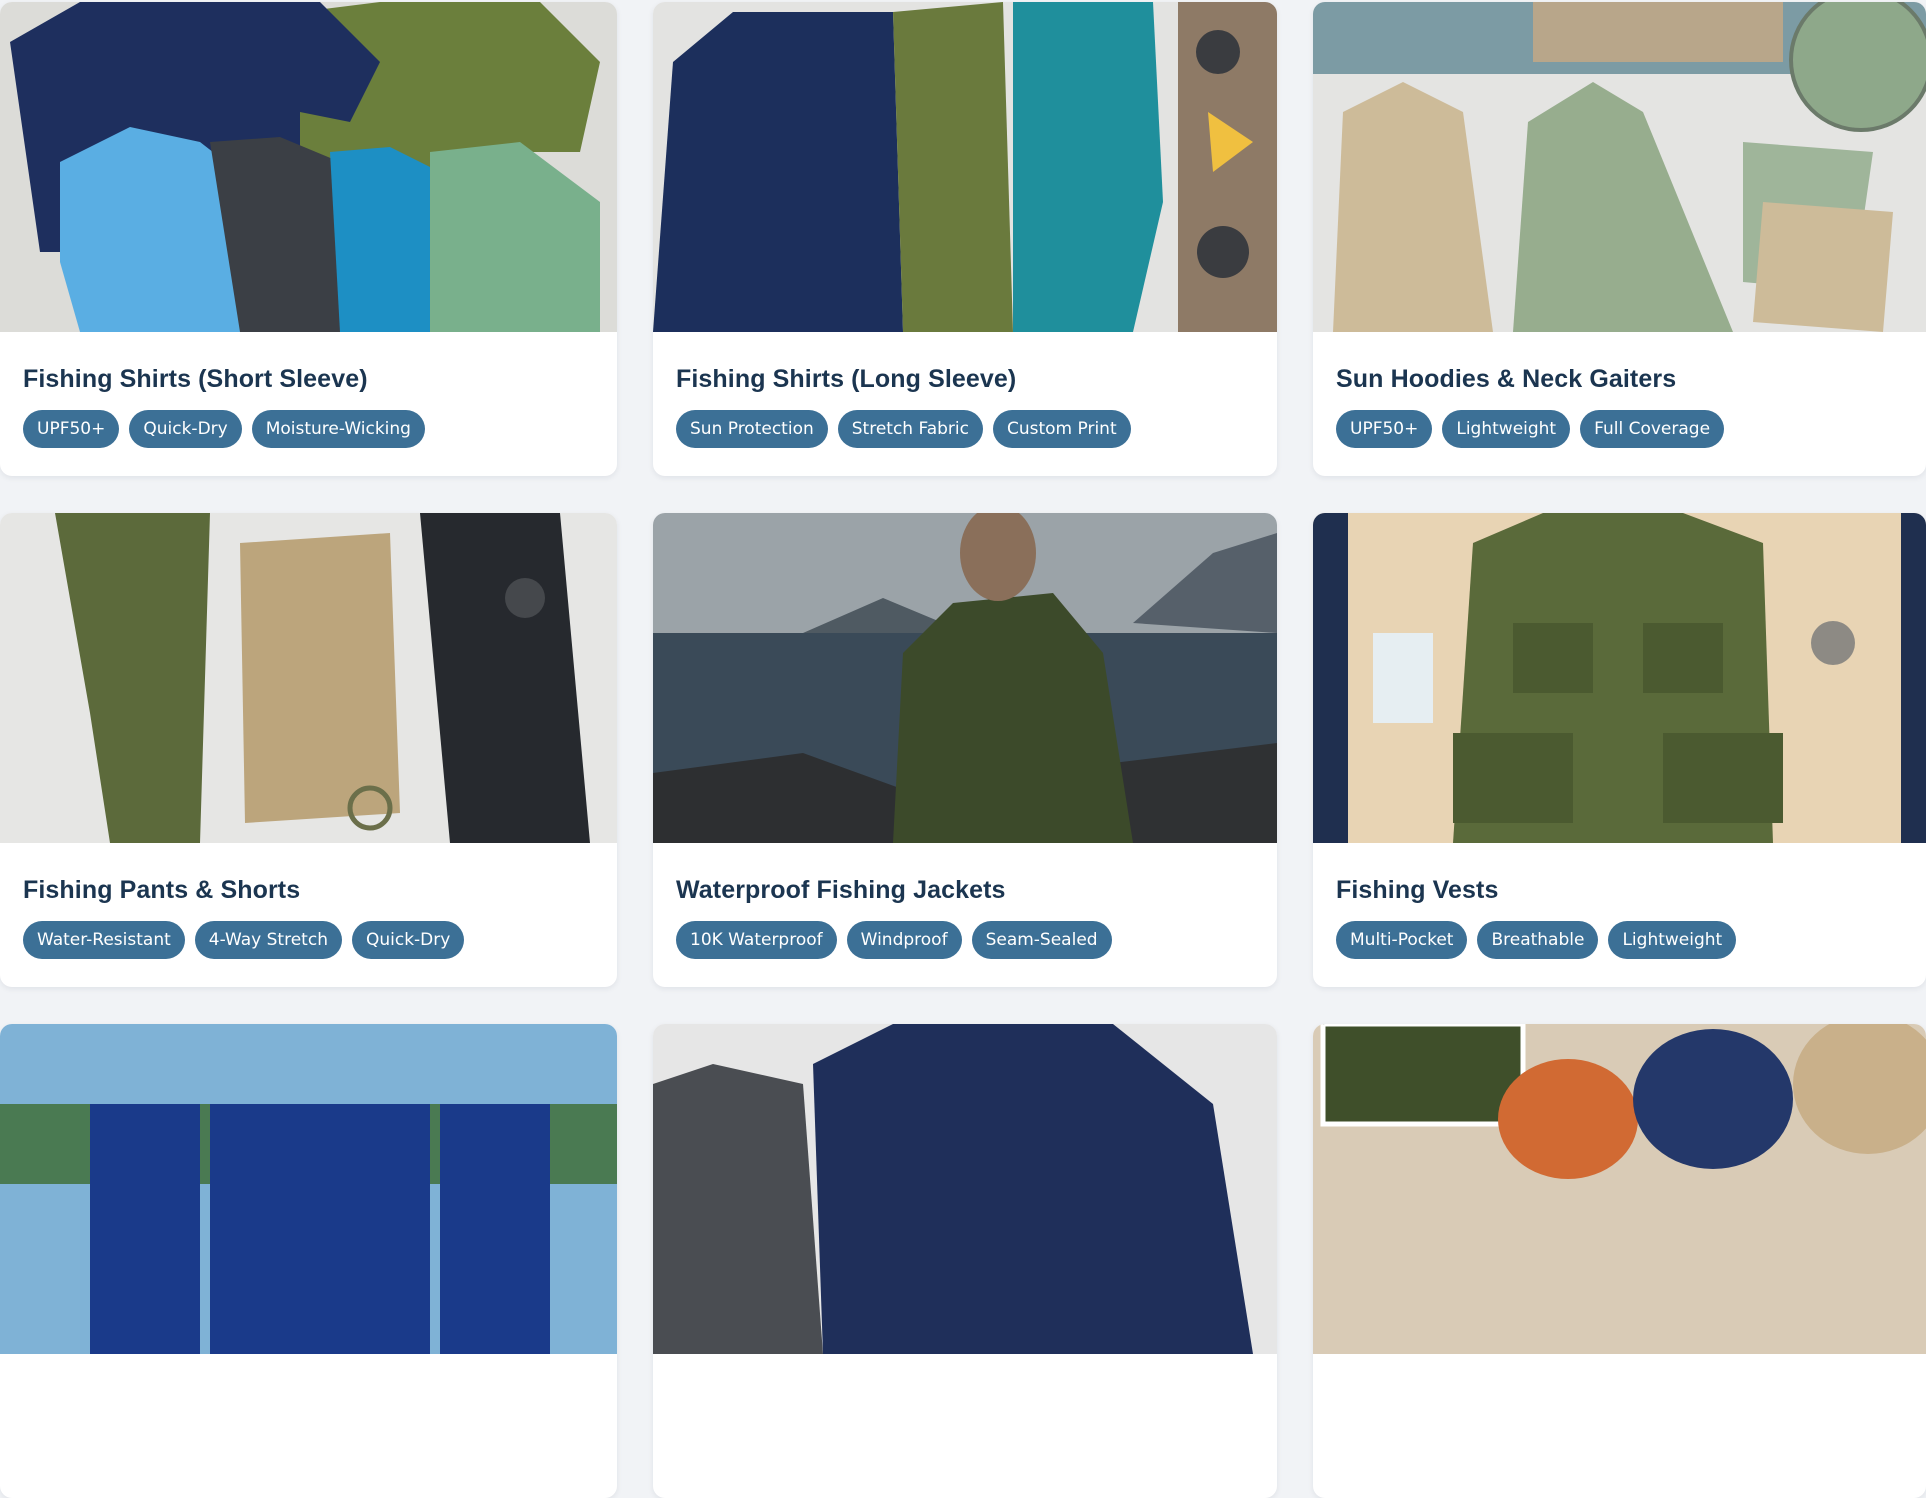 Image resolution: width=1926 pixels, height=1498 pixels. I want to click on category-card-hats-caps, so click(1619, 1261).